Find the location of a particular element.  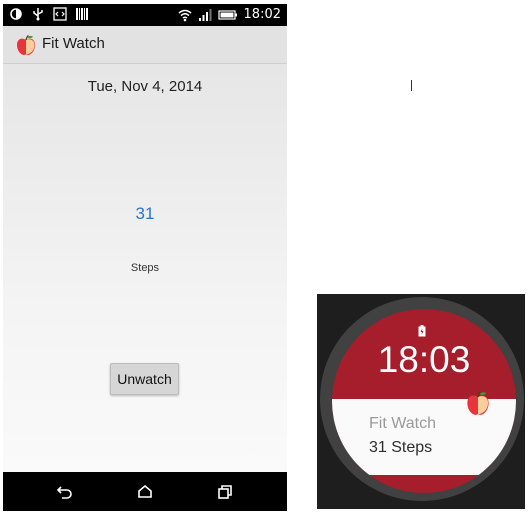

notification-icon is located at coordinates (16, 14).